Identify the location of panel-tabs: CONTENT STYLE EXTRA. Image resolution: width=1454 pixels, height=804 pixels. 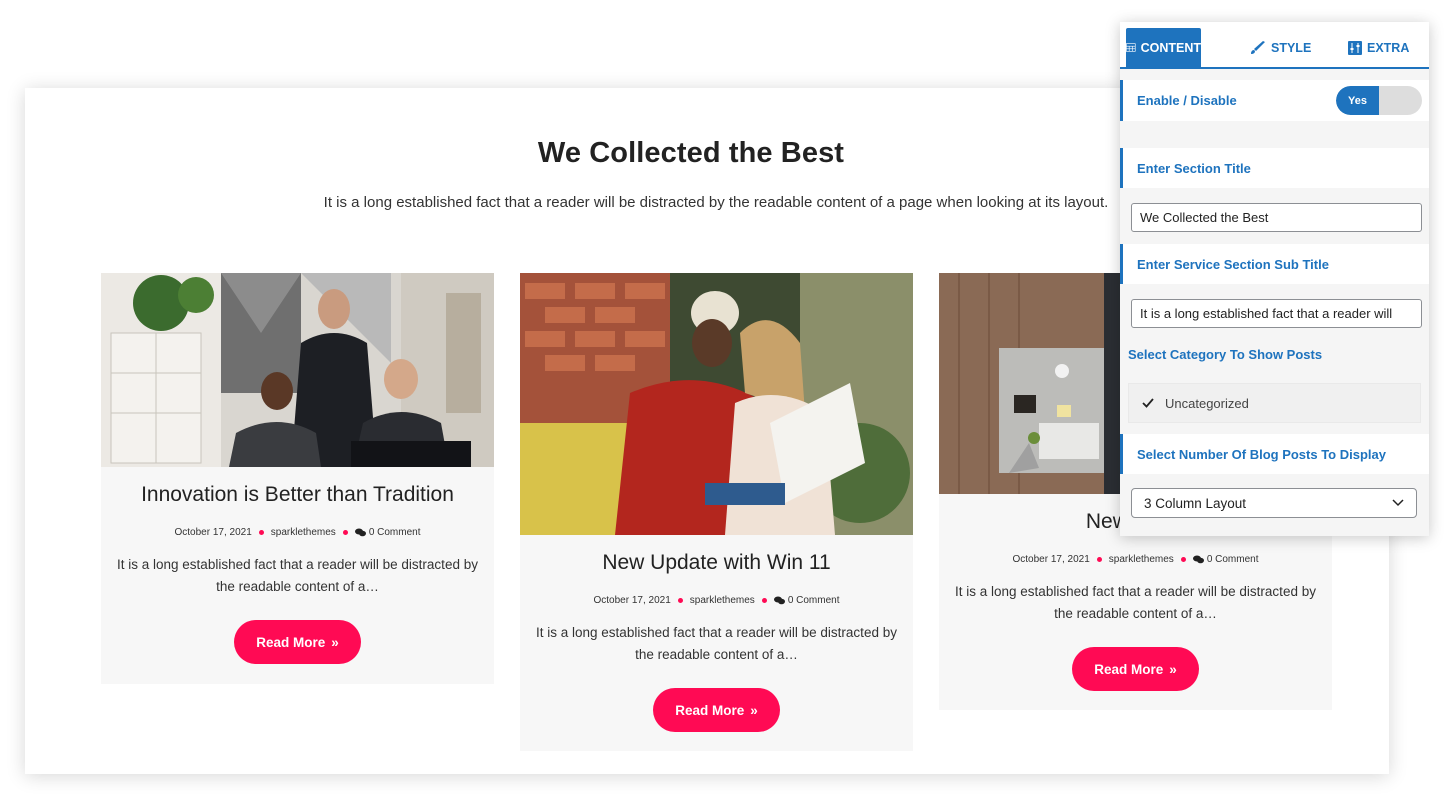
(1274, 45).